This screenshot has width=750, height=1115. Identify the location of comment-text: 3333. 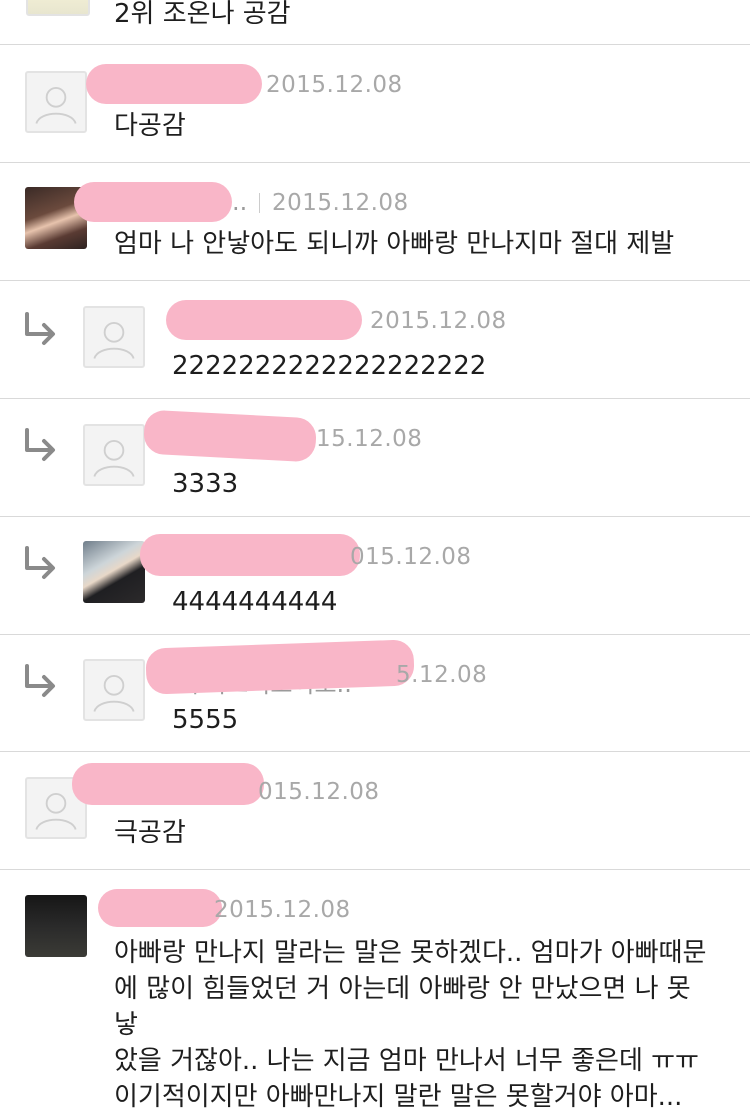
(205, 484).